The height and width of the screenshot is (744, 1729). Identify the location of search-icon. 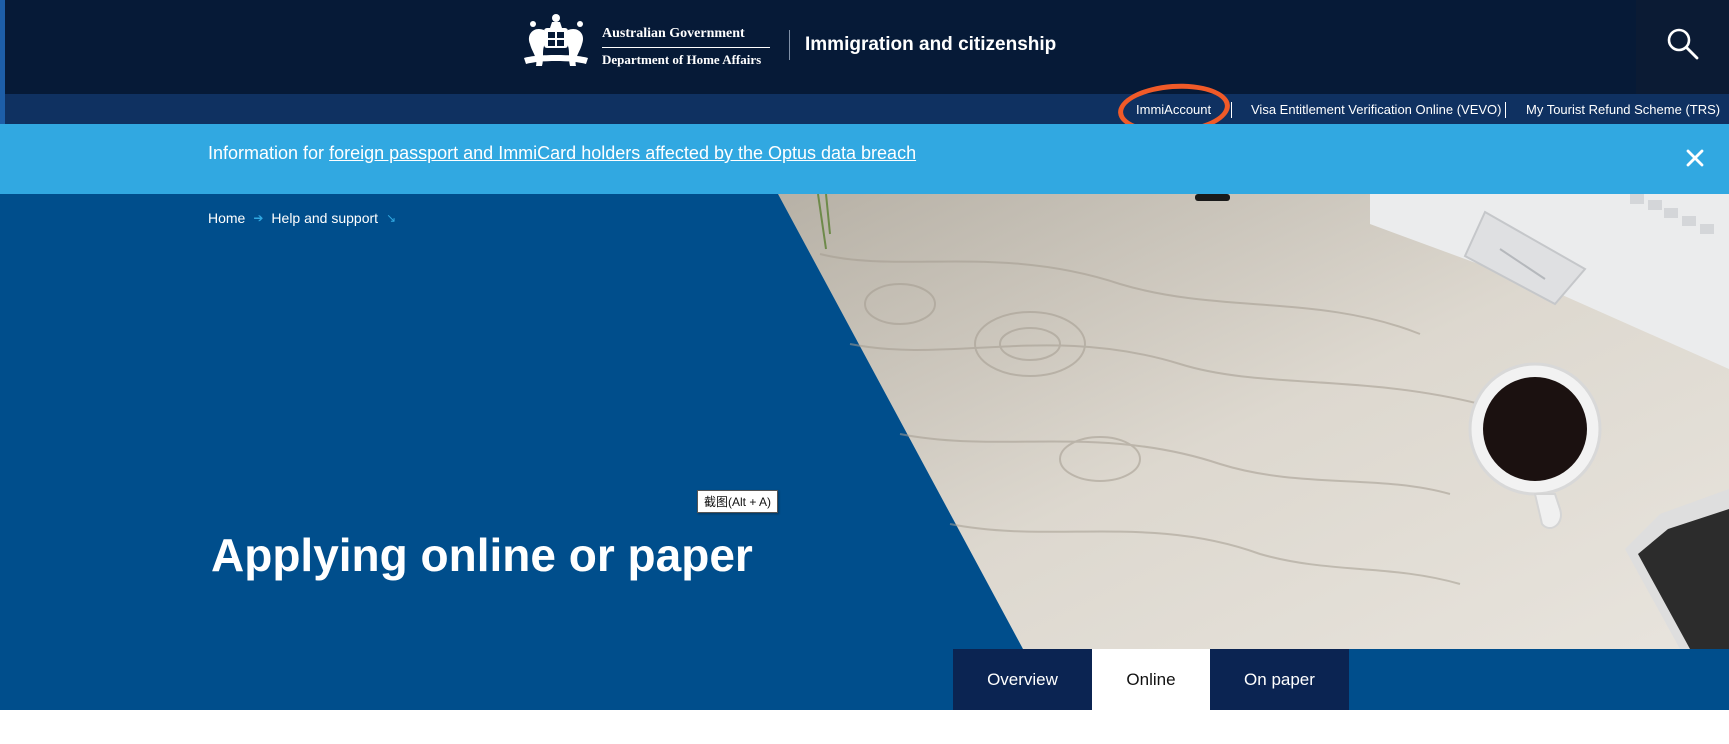
(1683, 44).